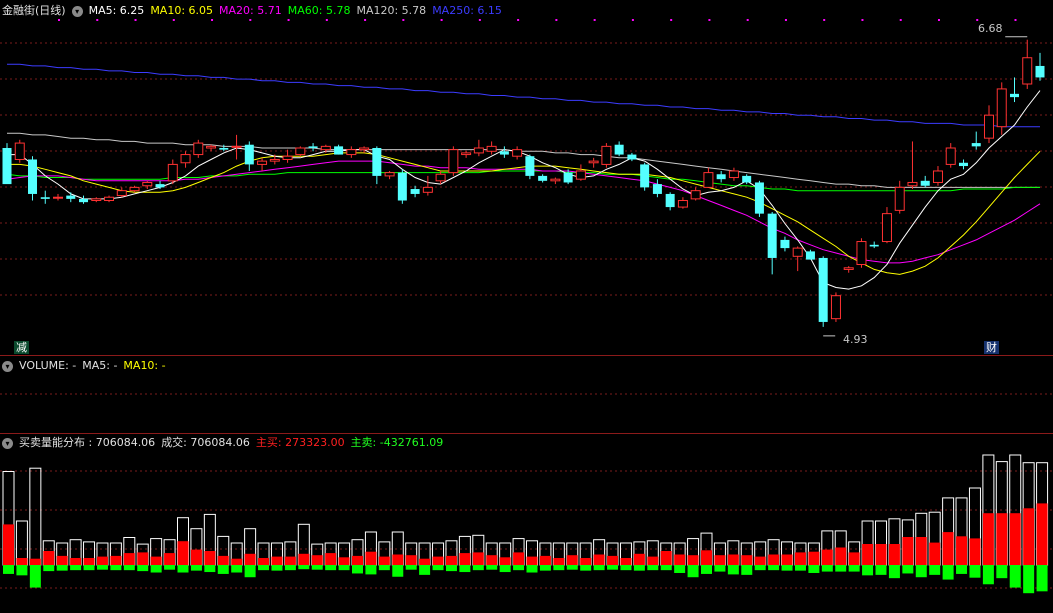 The width and height of the screenshot is (1053, 613). What do you see at coordinates (7, 366) in the screenshot?
I see `volume-panel-toggle-icon: ▾` at bounding box center [7, 366].